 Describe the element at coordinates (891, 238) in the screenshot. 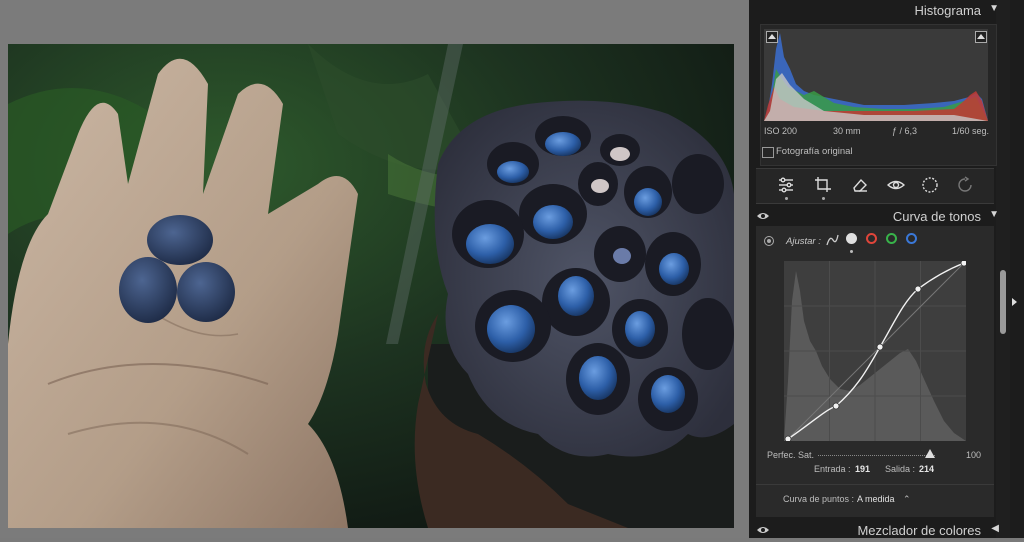

I see `channel-green-icon` at that location.